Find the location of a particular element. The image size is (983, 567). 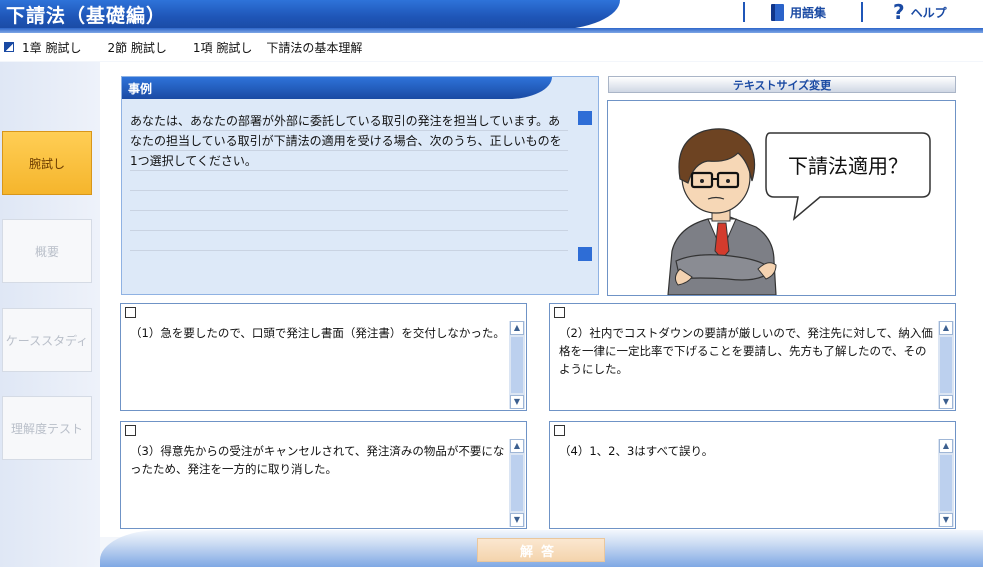

text-size-label: テキストサイズ変更 is located at coordinates (782, 85).